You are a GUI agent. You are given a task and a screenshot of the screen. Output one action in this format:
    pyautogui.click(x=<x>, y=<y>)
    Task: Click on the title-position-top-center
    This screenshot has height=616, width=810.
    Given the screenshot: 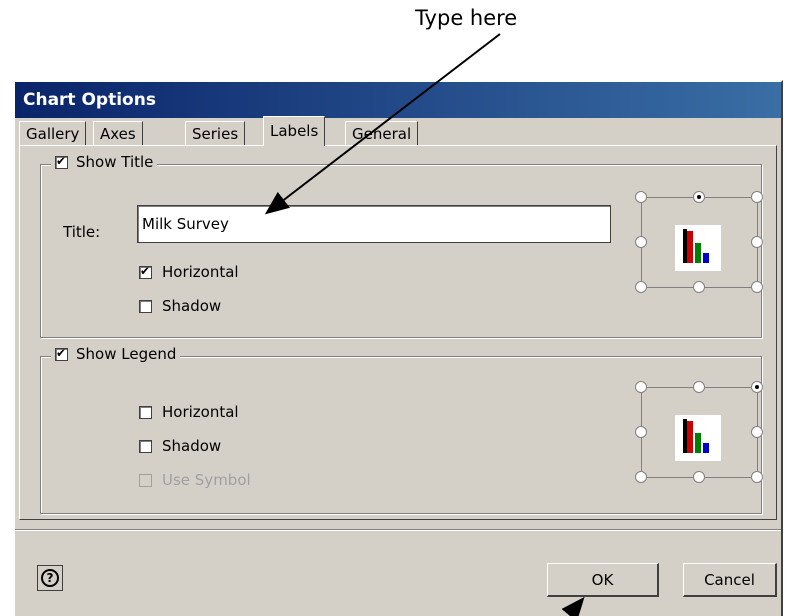 What is the action you would take?
    pyautogui.click(x=699, y=197)
    